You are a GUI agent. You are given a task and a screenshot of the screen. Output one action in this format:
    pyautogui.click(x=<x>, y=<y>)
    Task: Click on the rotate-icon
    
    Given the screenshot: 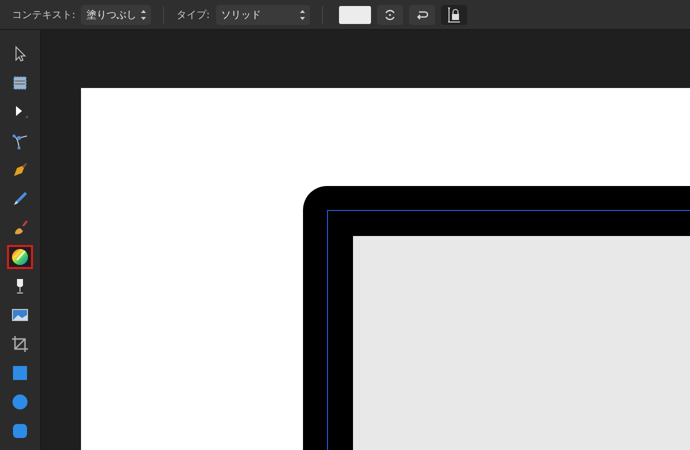 What is the action you would take?
    pyautogui.click(x=390, y=14)
    